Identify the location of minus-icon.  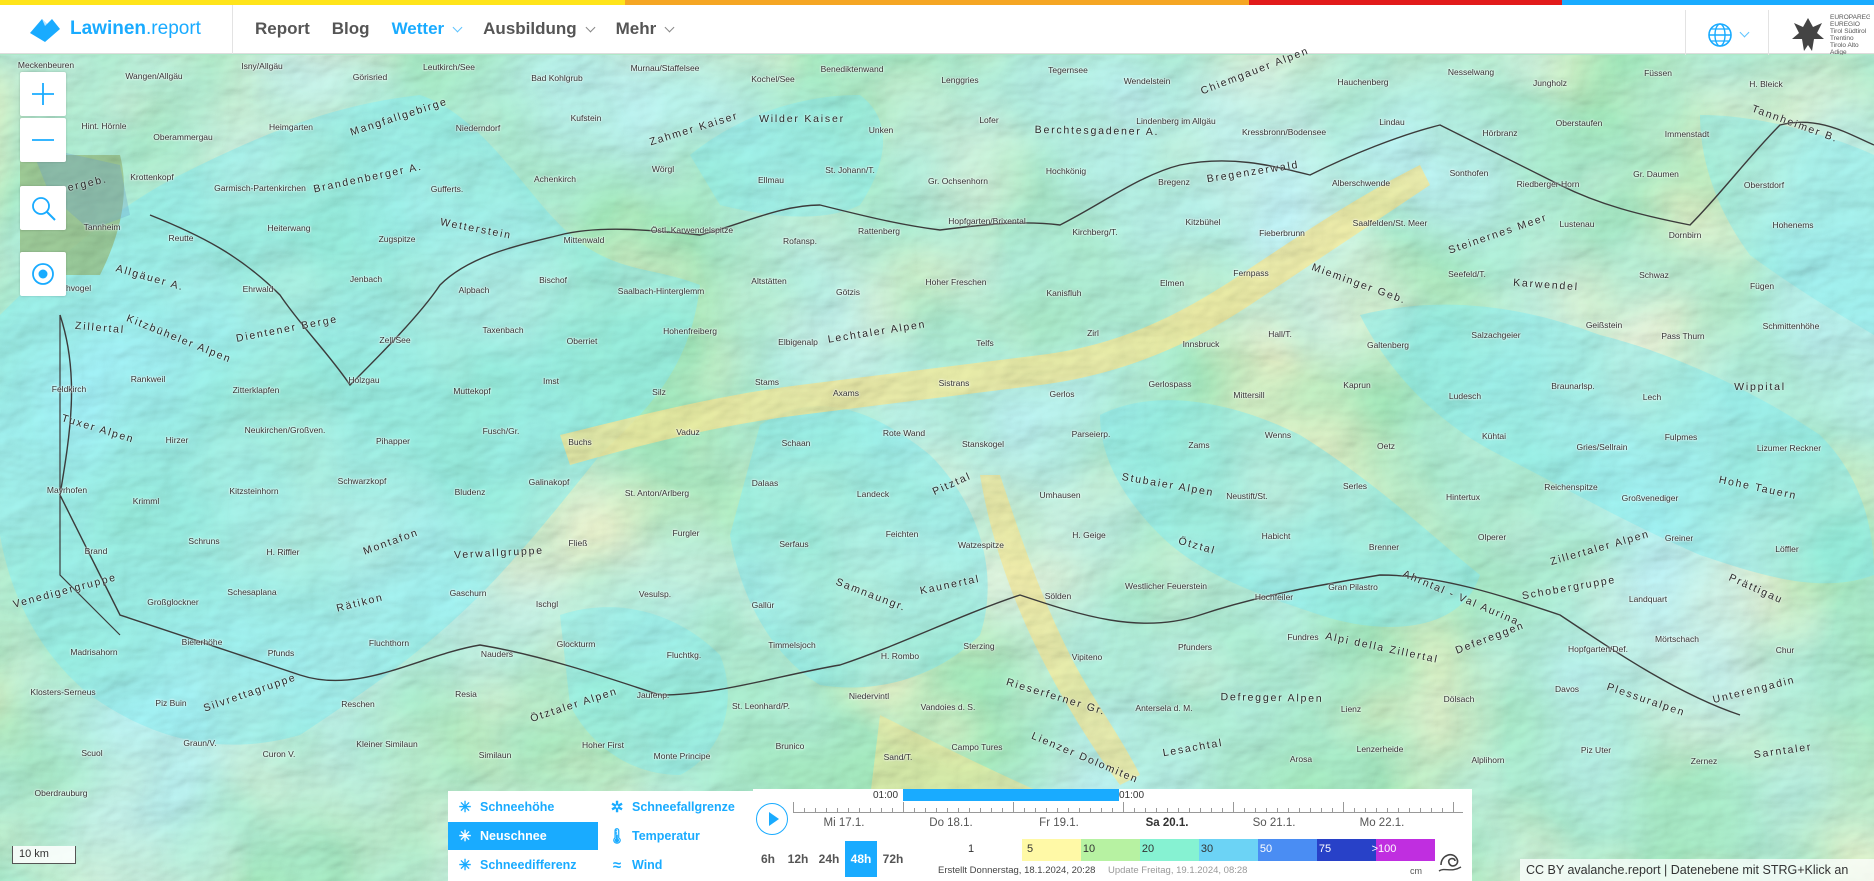
(43, 140).